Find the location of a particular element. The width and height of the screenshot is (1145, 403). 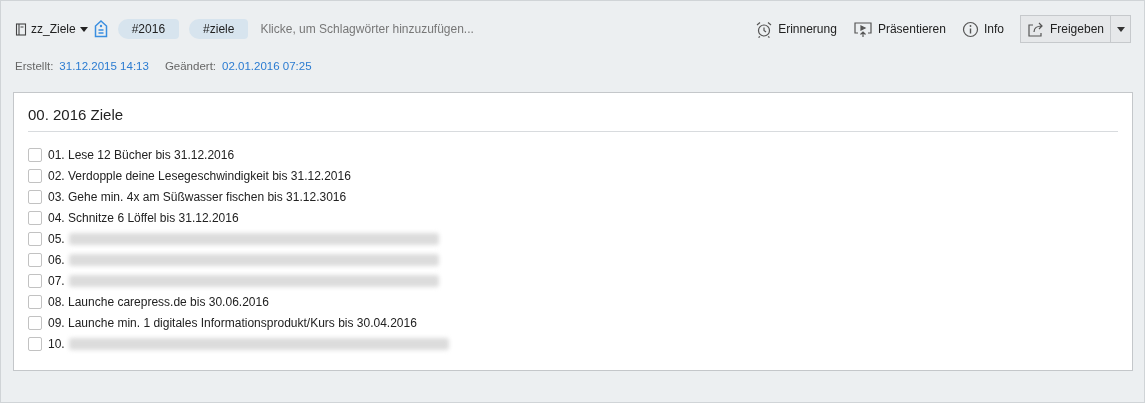

toolbar-button: Info is located at coordinates (982, 29).